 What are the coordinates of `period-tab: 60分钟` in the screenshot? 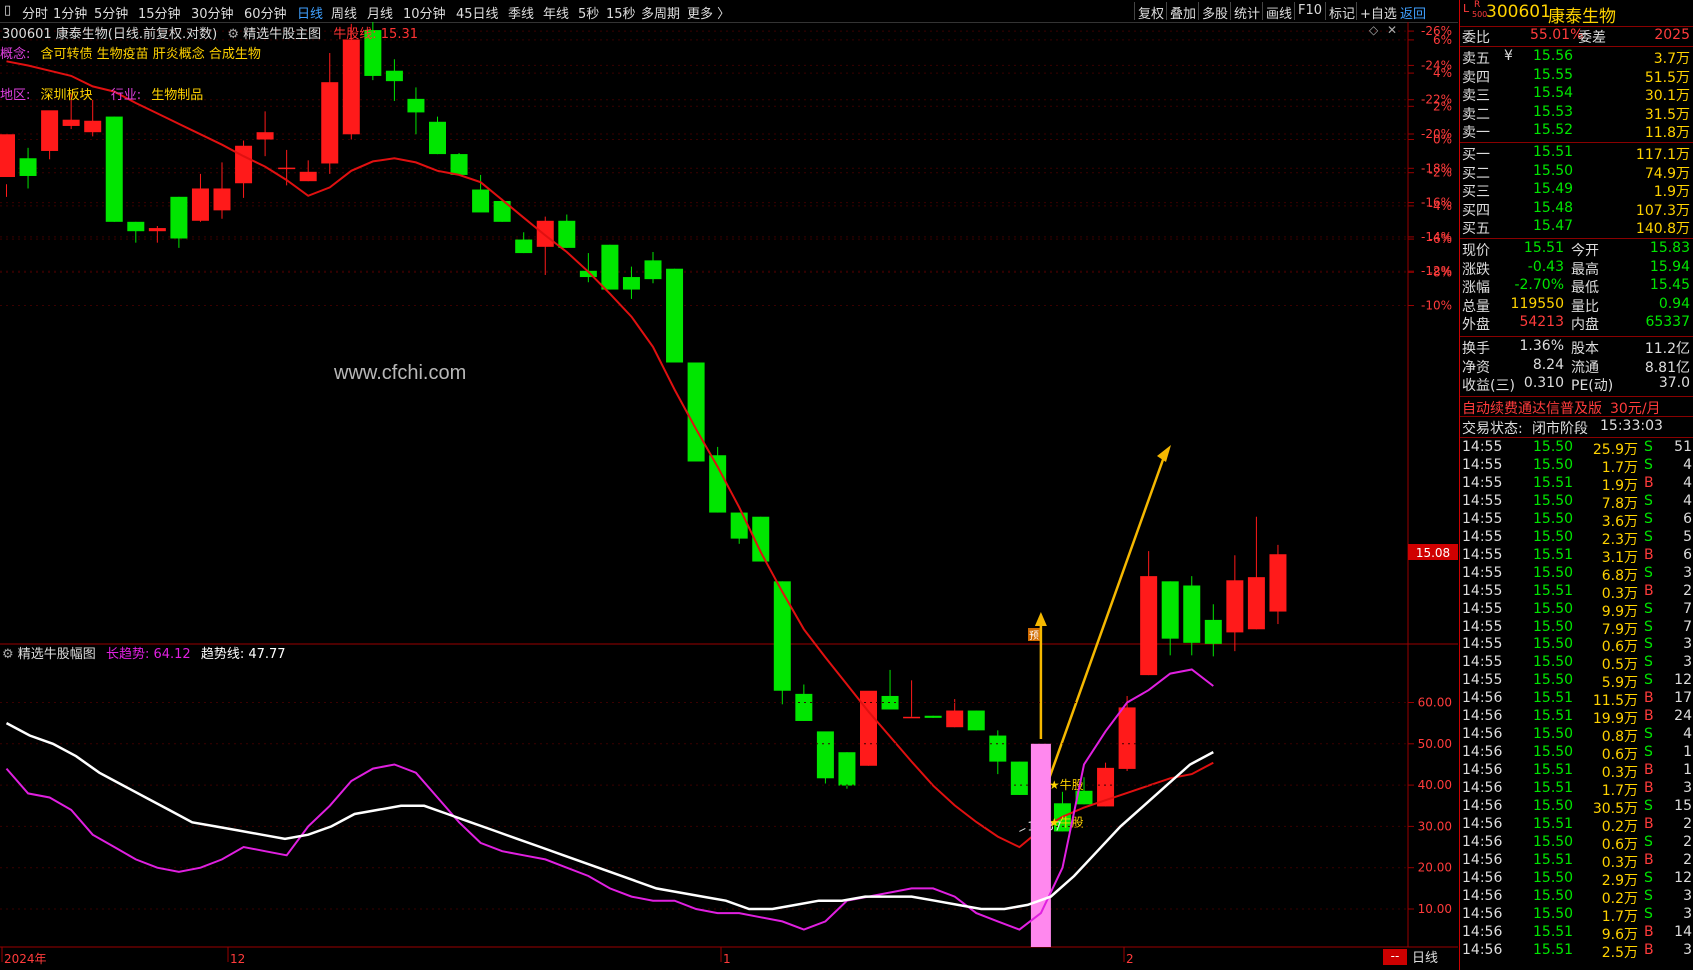 It's located at (265, 12).